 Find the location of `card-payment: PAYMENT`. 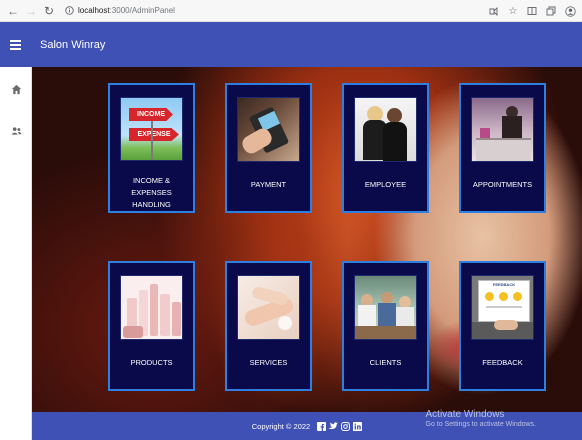

card-payment: PAYMENT is located at coordinates (268, 148).